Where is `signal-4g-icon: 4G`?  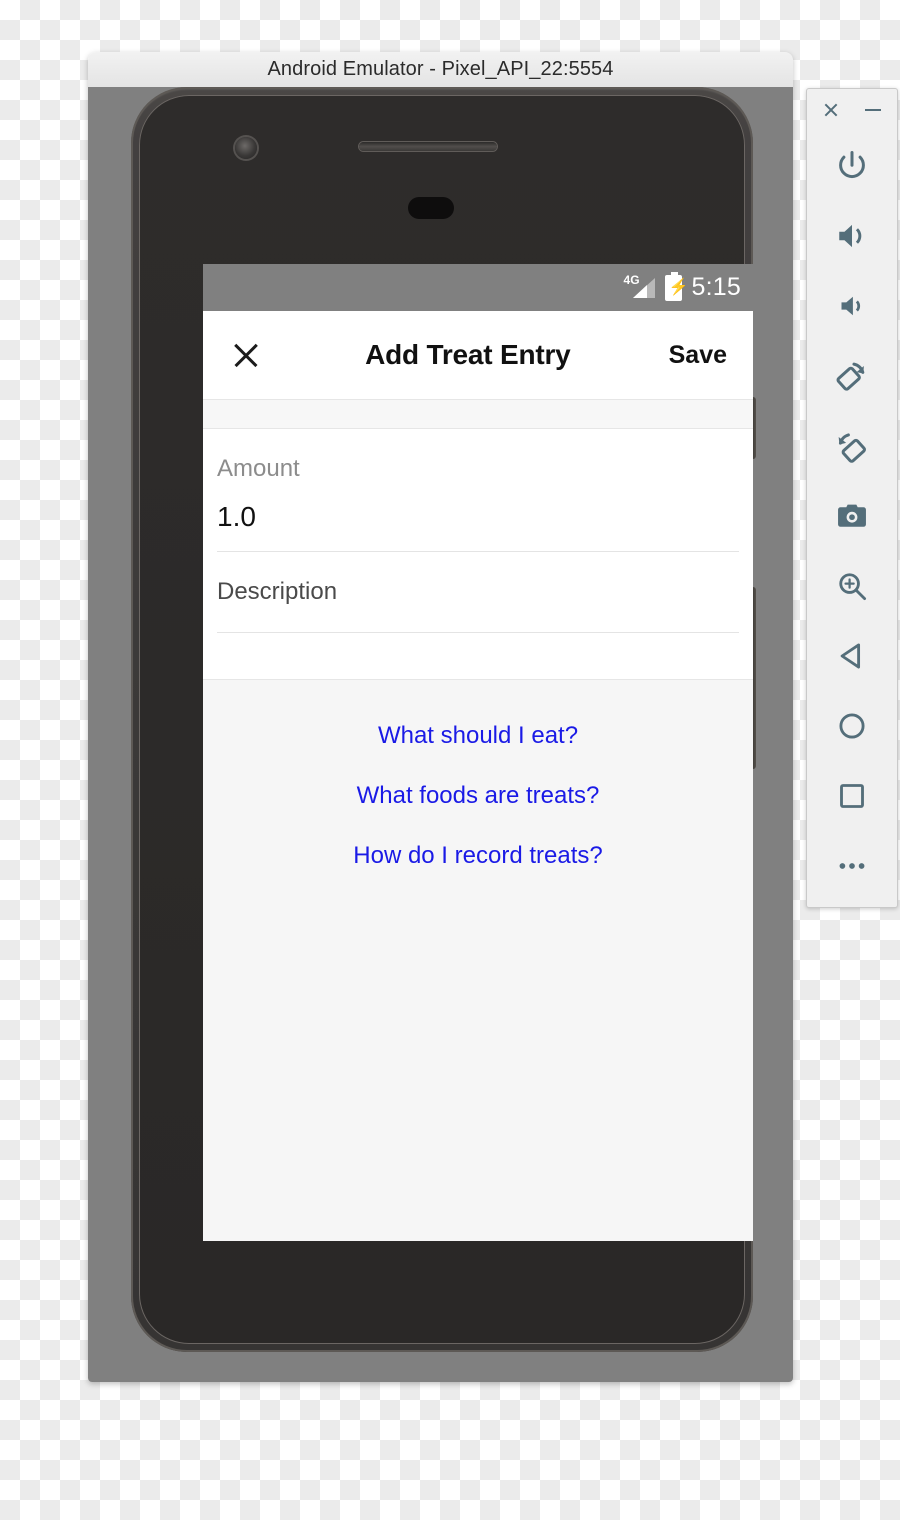
signal-4g-icon: 4G is located at coordinates (639, 286).